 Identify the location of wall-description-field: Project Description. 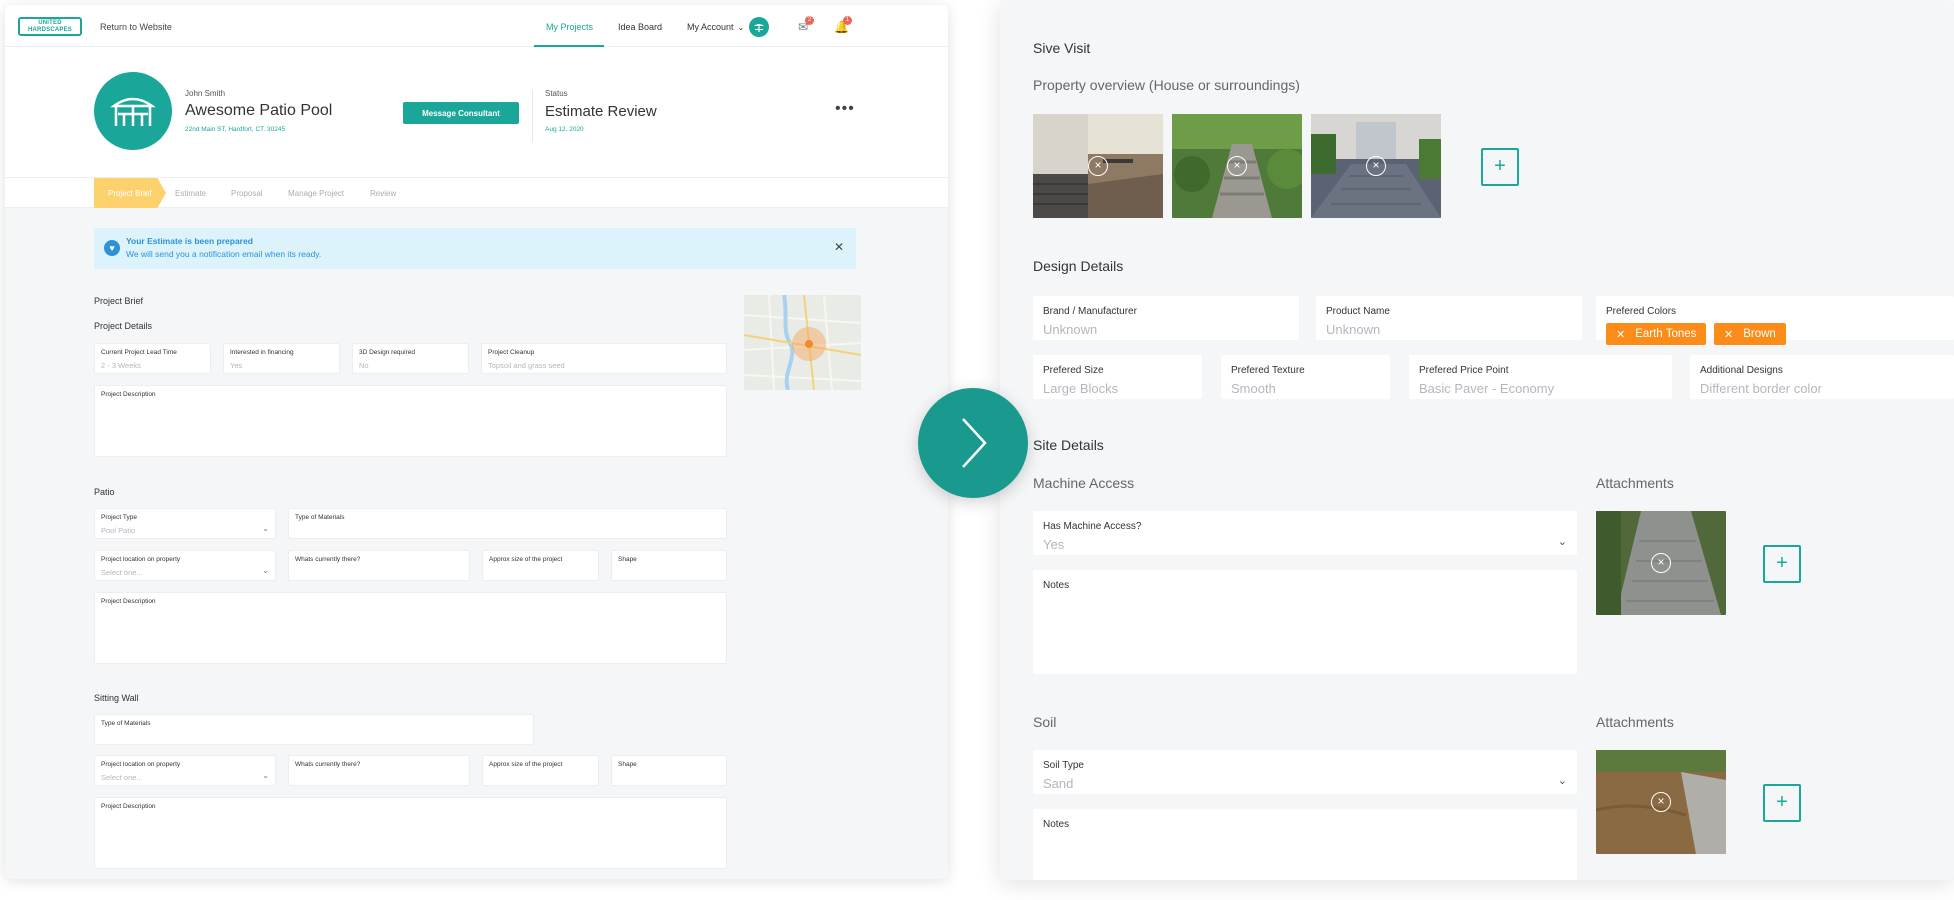
(410, 833).